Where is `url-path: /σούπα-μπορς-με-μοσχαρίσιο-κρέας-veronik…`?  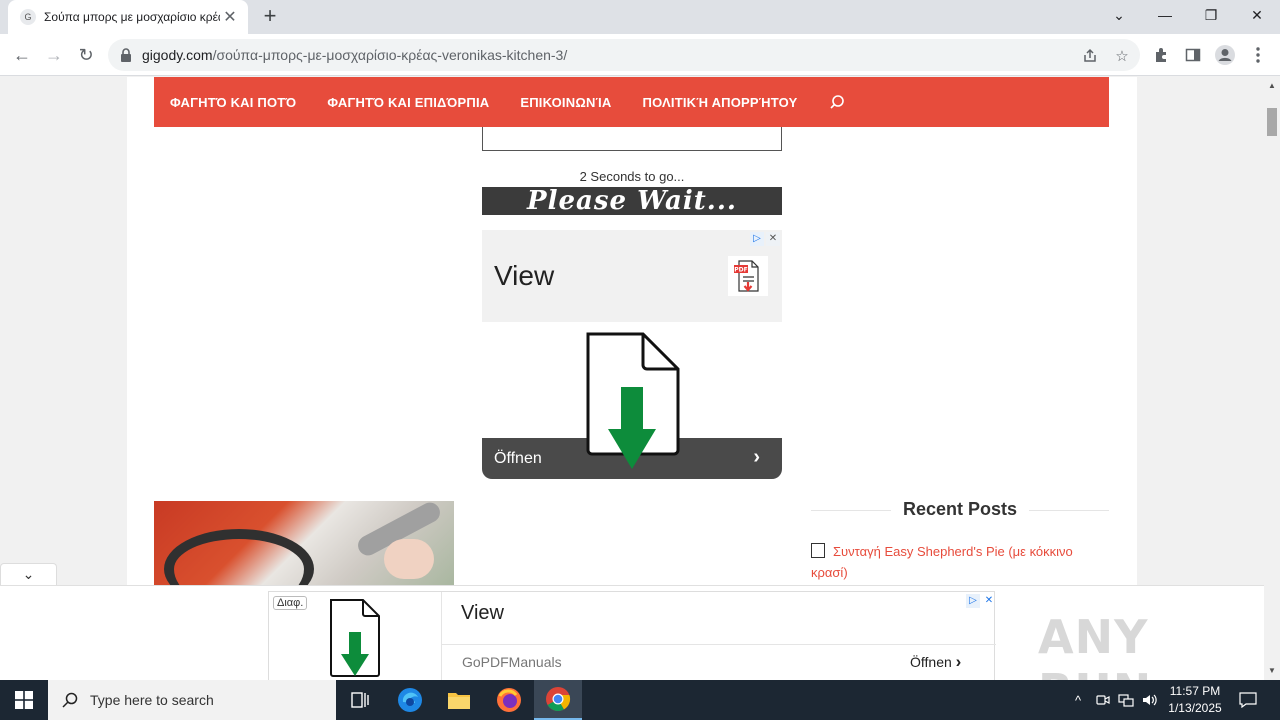
url-path: /σούπα-μπορς-με-μοσχαρίσιο-κρέας-veronik… is located at coordinates (390, 55).